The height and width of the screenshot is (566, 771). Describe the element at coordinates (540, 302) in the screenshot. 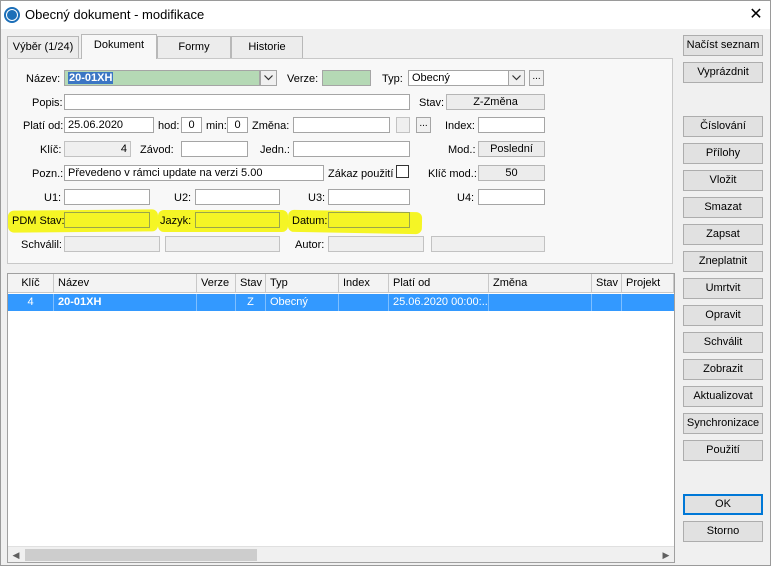

I see `cell-zmena` at that location.